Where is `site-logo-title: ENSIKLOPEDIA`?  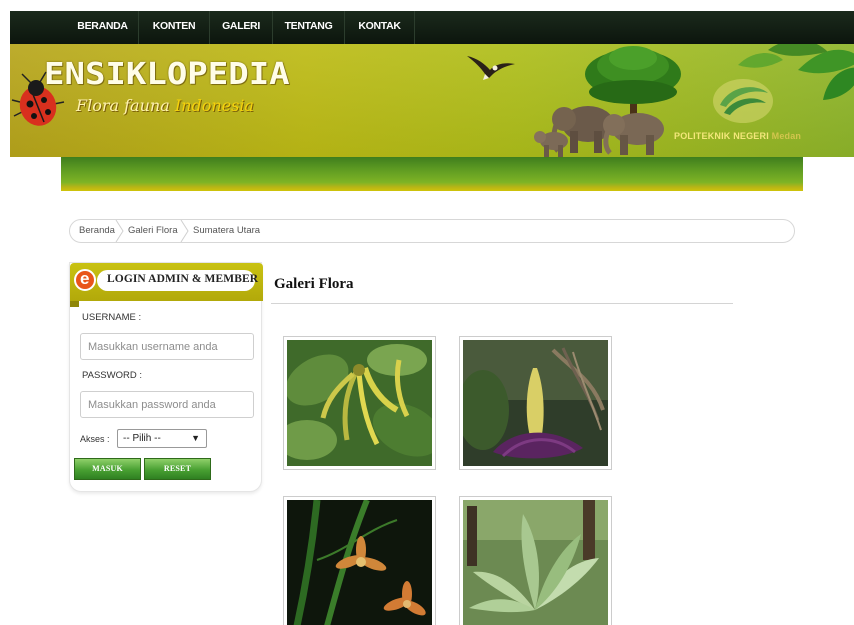
site-logo-title: ENSIKLOPEDIA is located at coordinates (167, 74).